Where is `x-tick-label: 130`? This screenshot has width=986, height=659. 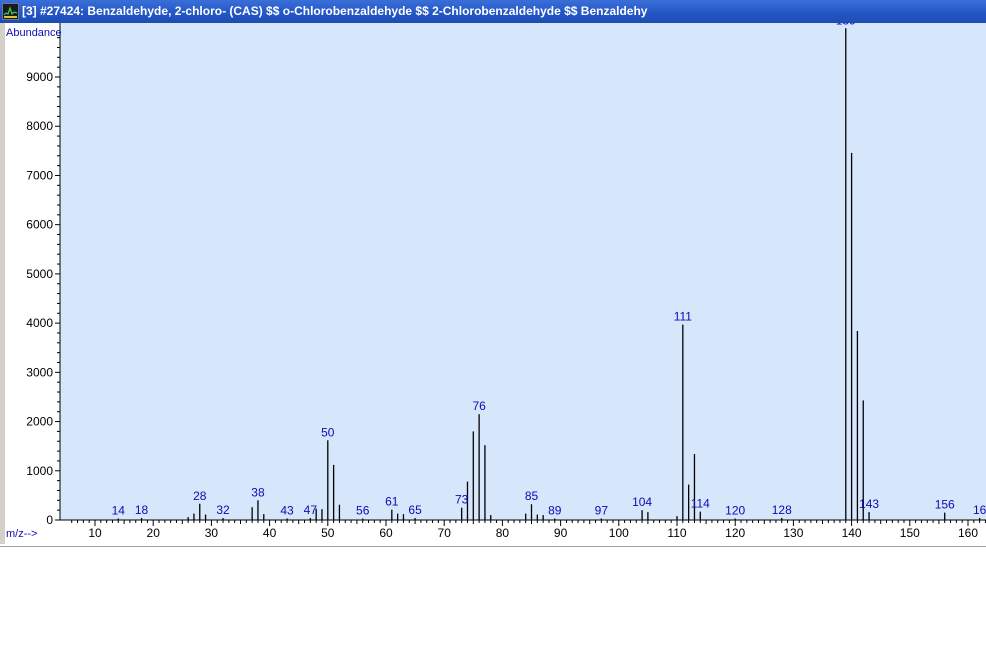
x-tick-label: 130 is located at coordinates (793, 533).